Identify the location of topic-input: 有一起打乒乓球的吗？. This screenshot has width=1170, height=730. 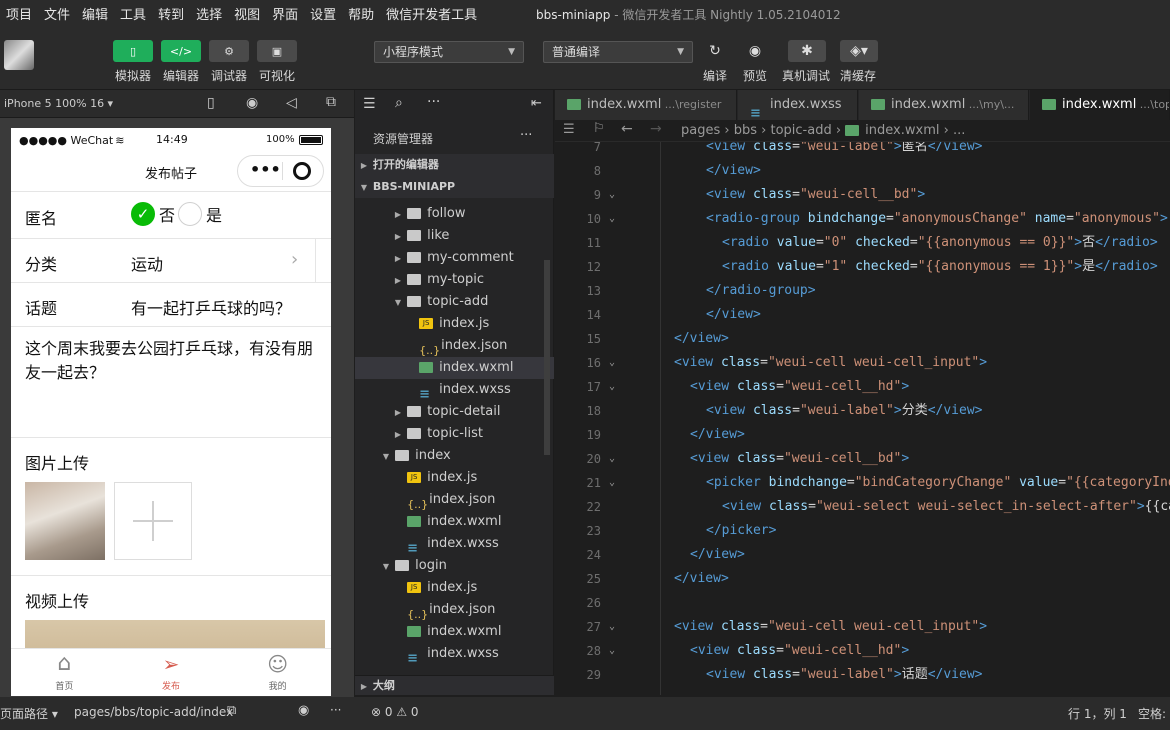
(211, 307).